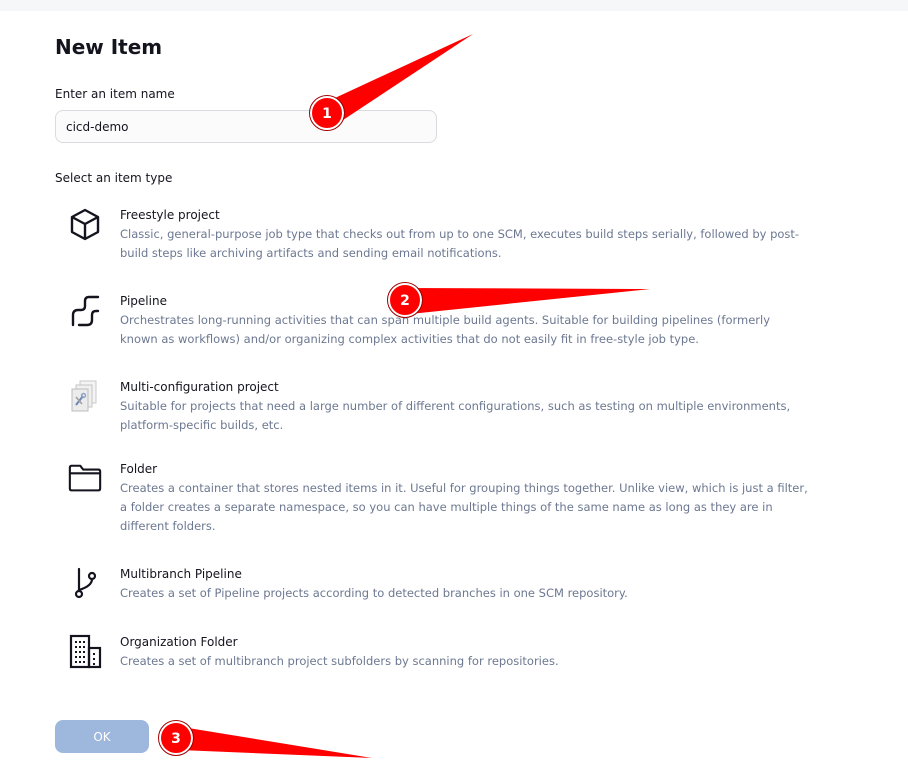  What do you see at coordinates (85, 479) in the screenshot?
I see `folder-icon` at bounding box center [85, 479].